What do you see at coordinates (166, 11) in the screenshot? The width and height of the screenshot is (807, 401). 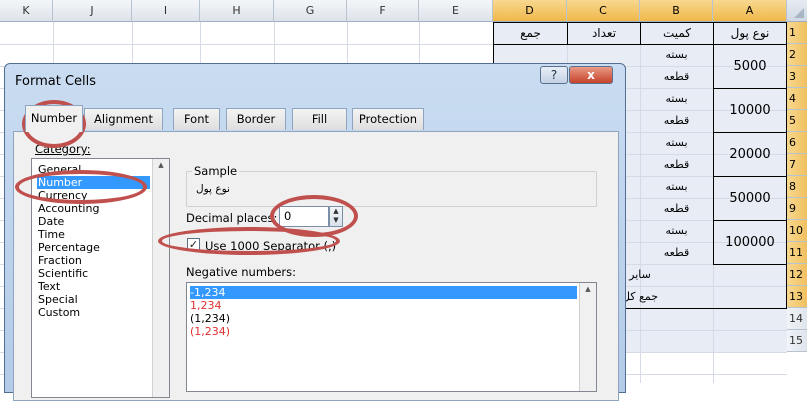 I see `col-header-i: I` at bounding box center [166, 11].